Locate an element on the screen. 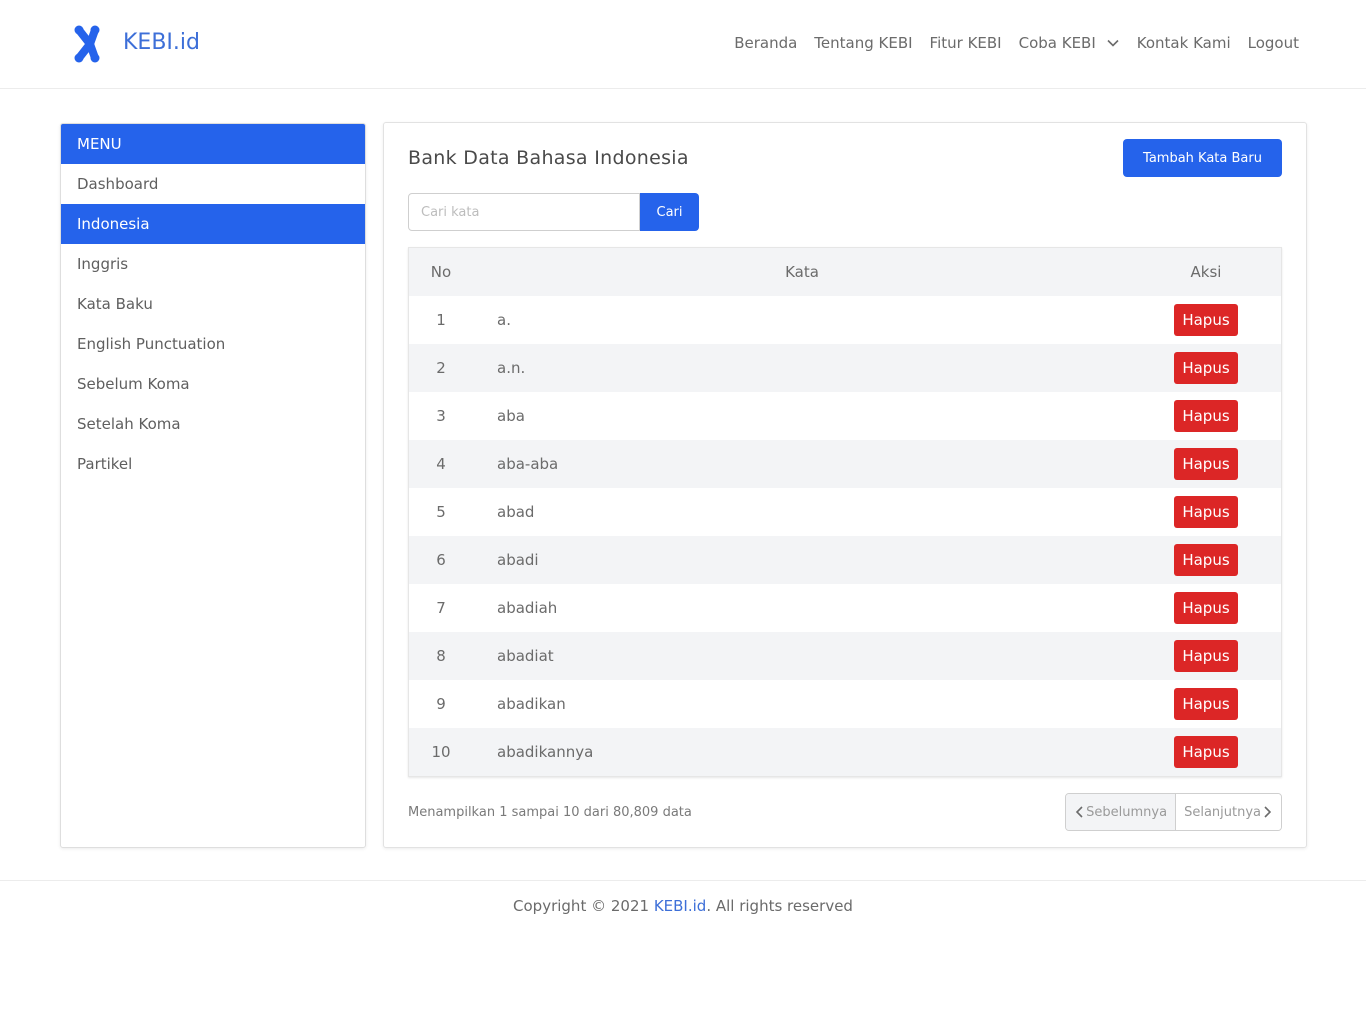 The height and width of the screenshot is (1024, 1366). sidebar-item-dashboard: Dashboard is located at coordinates (213, 184).